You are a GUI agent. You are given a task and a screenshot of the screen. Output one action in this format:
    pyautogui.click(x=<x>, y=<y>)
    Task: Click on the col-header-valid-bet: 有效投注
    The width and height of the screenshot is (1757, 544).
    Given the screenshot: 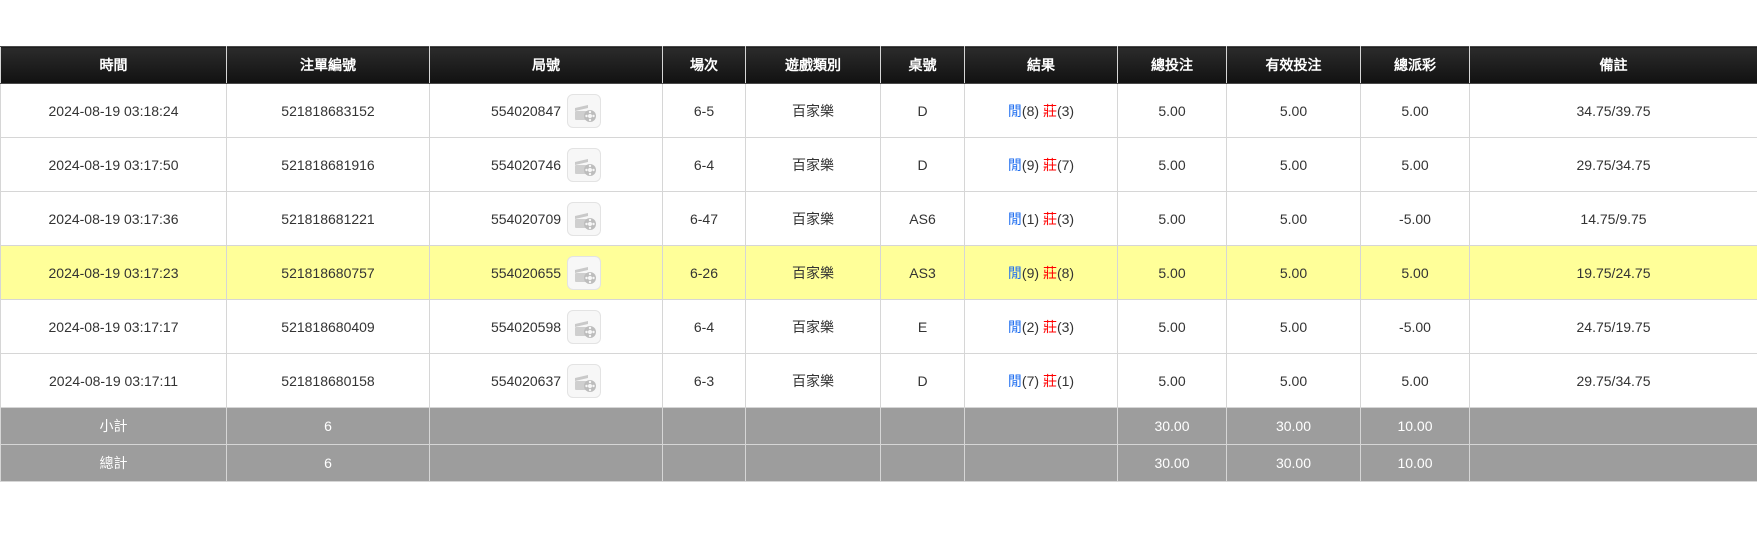 What is the action you would take?
    pyautogui.click(x=1293, y=65)
    